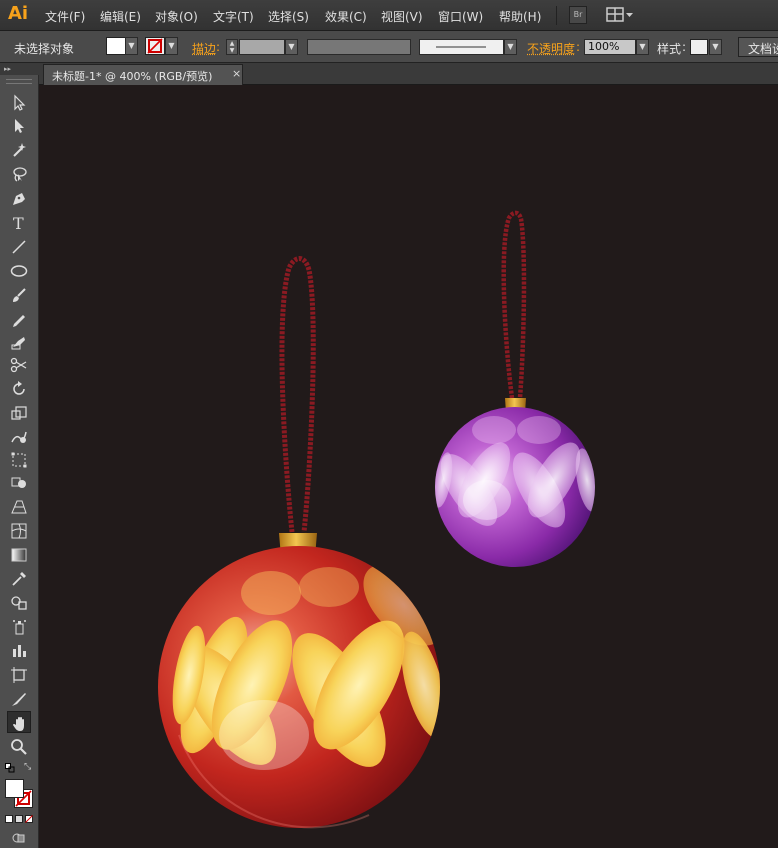  Describe the element at coordinates (460, 16) in the screenshot. I see `menu-window: 窗口(W)` at that location.